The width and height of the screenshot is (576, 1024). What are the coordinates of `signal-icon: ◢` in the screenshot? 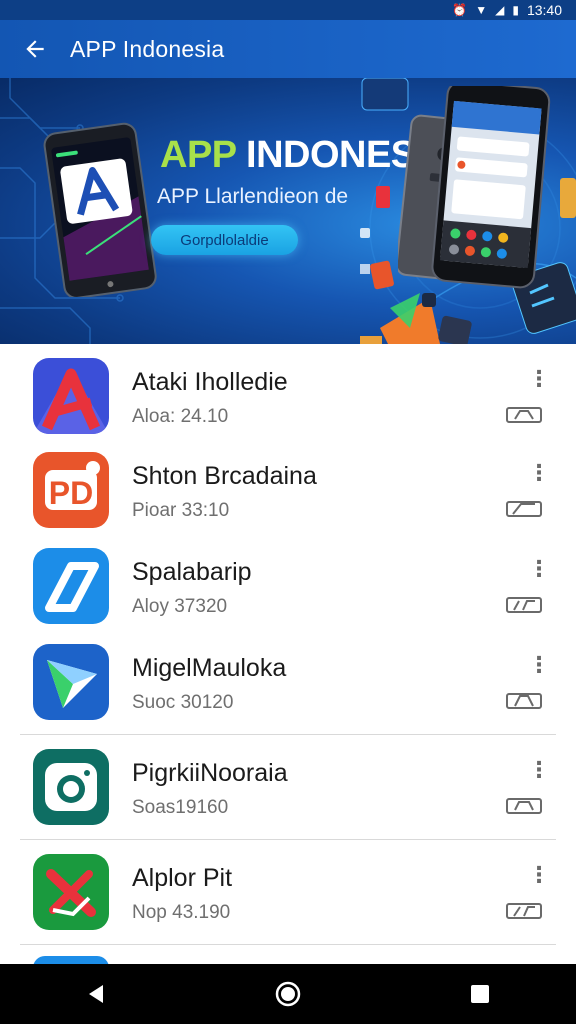 It's located at (500, 10).